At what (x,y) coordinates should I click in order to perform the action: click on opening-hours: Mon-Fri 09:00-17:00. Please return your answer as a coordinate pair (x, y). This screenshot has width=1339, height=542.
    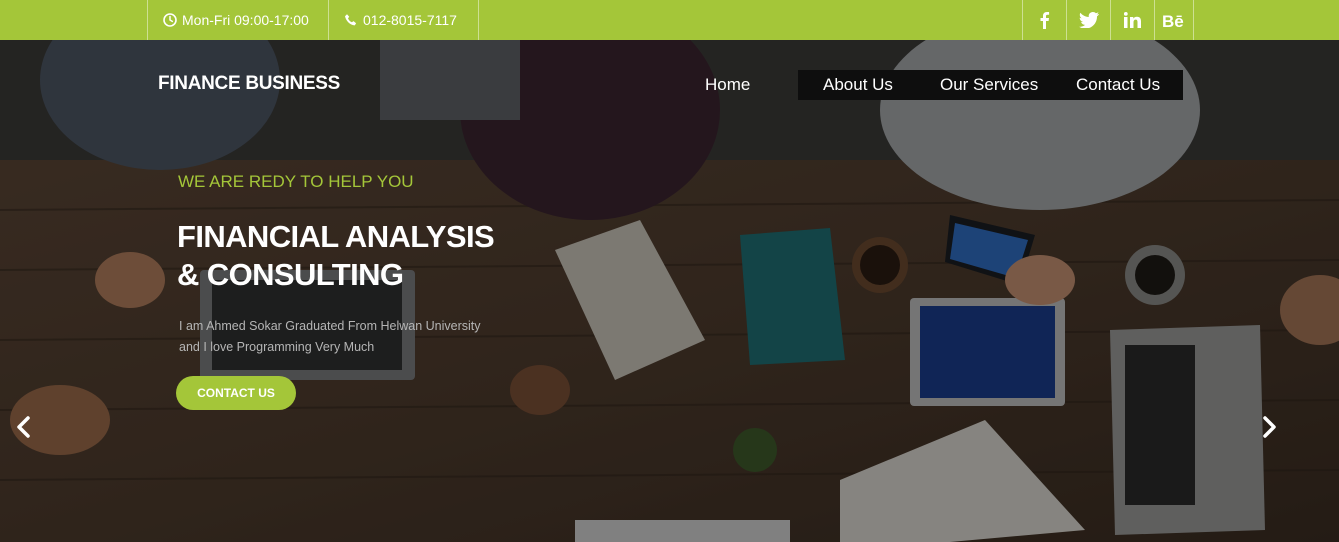
    Looking at the image, I should click on (237, 20).